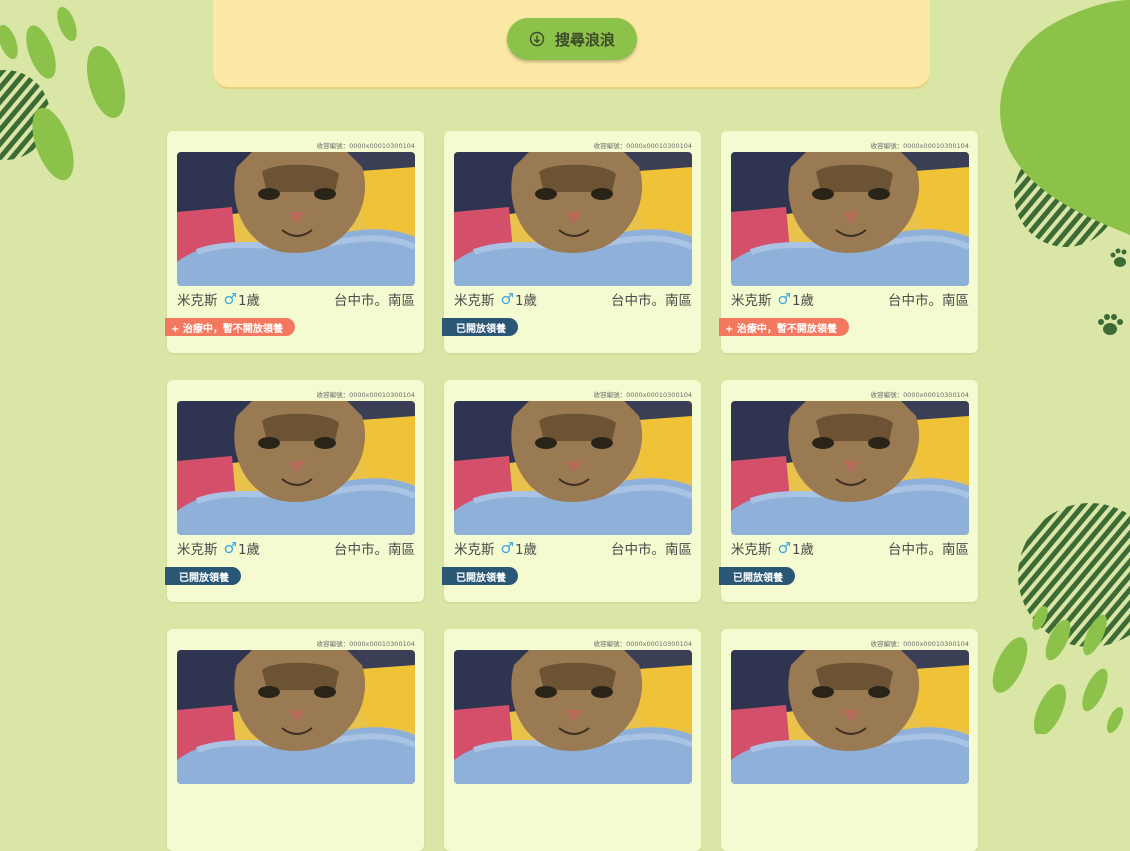 This screenshot has height=851, width=1130. I want to click on striped-blob-bottom-right, so click(1074, 575).